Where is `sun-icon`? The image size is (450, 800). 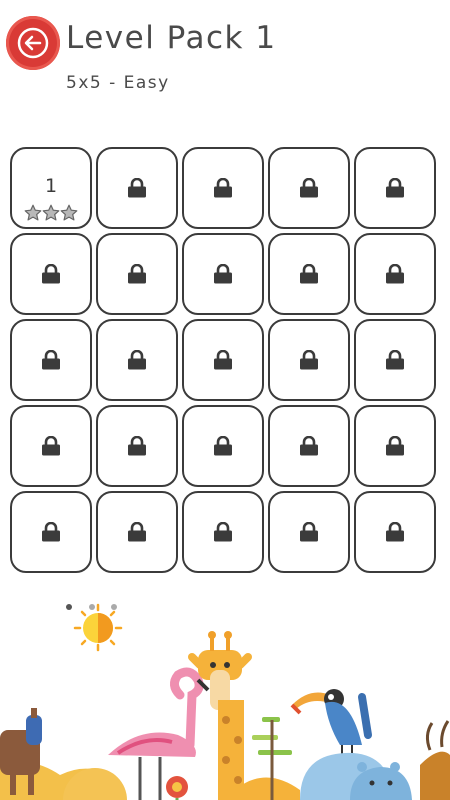
sun-icon is located at coordinates (94, 627).